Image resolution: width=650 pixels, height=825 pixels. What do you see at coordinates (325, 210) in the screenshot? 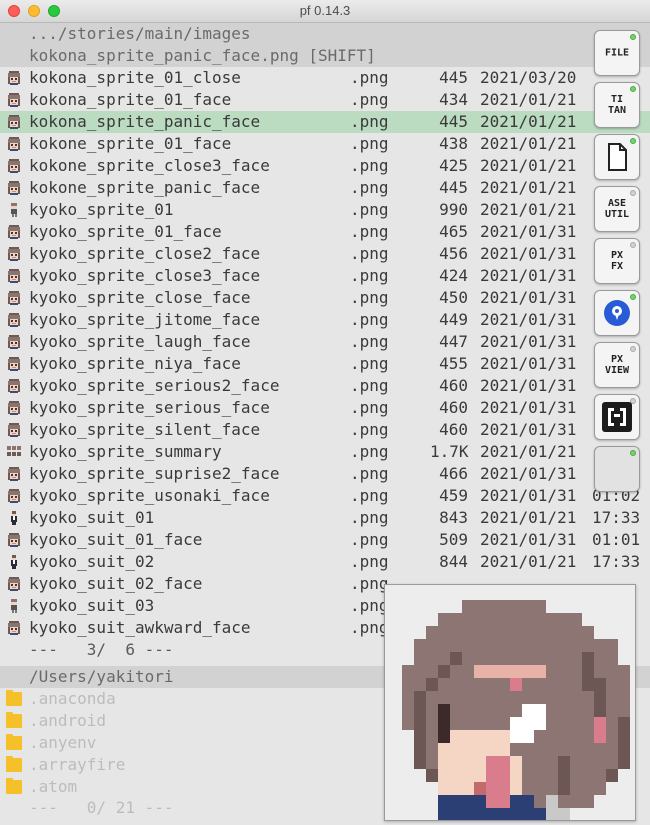
I see `file-row: kyoko_sprite_01 .png 990 2021/01/21` at bounding box center [325, 210].